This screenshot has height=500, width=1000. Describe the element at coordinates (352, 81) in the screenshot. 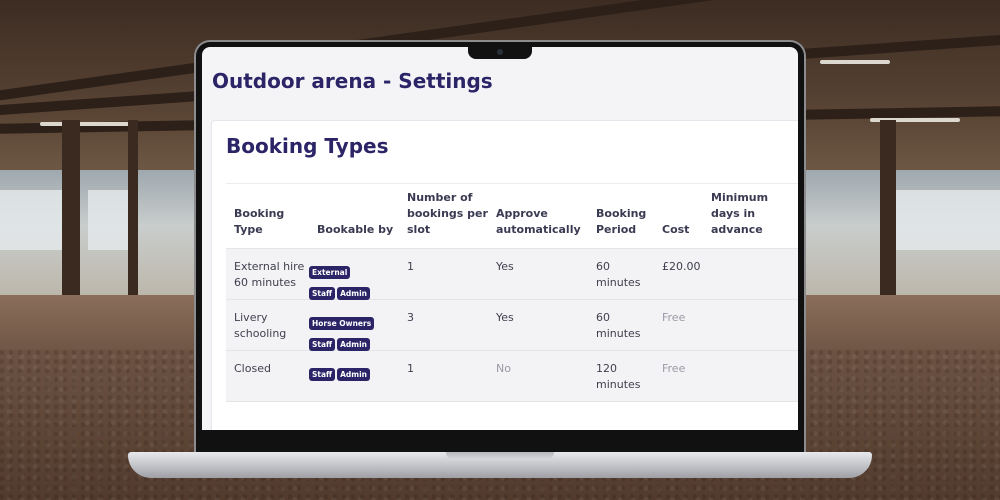

I see `page-title: Outdoor arena - Settings` at that location.